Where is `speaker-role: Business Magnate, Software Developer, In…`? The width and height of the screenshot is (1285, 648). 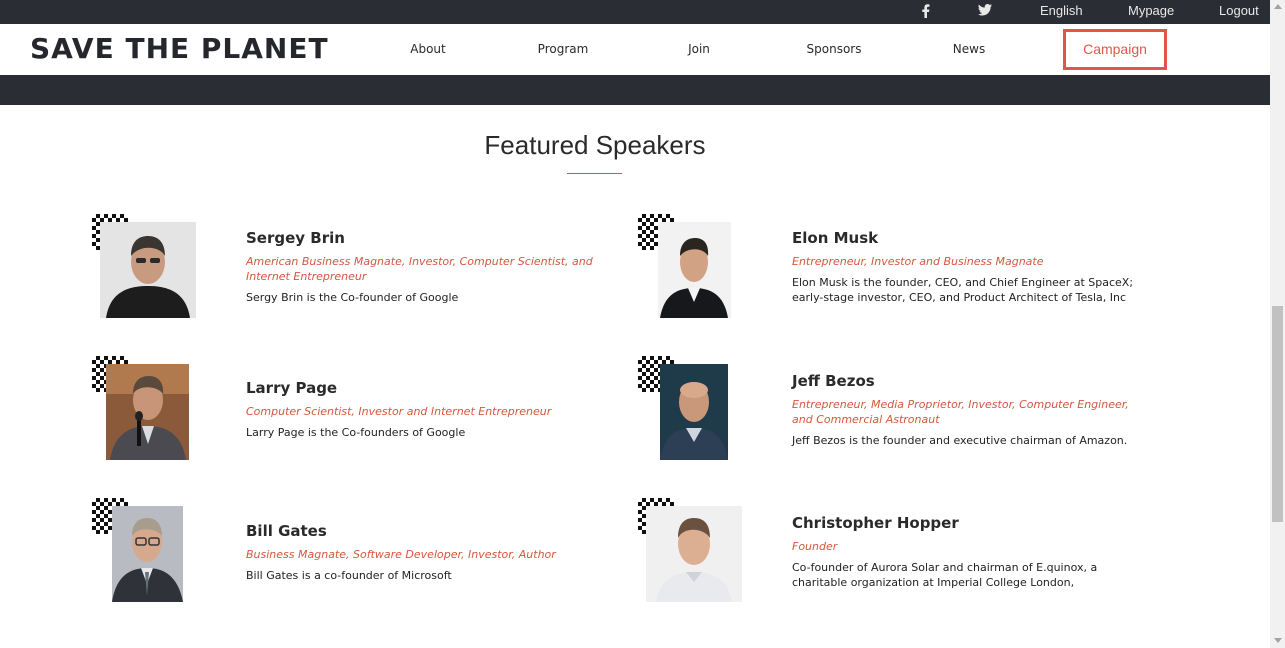
speaker-role: Business Magnate, Software Developer, In… is located at coordinates (401, 554).